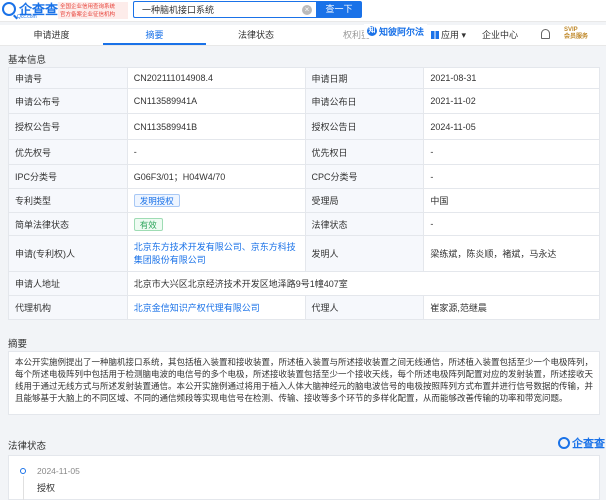 The height and width of the screenshot is (500, 606). I want to click on label-applicant: 申请(专利权)人, so click(68, 253).